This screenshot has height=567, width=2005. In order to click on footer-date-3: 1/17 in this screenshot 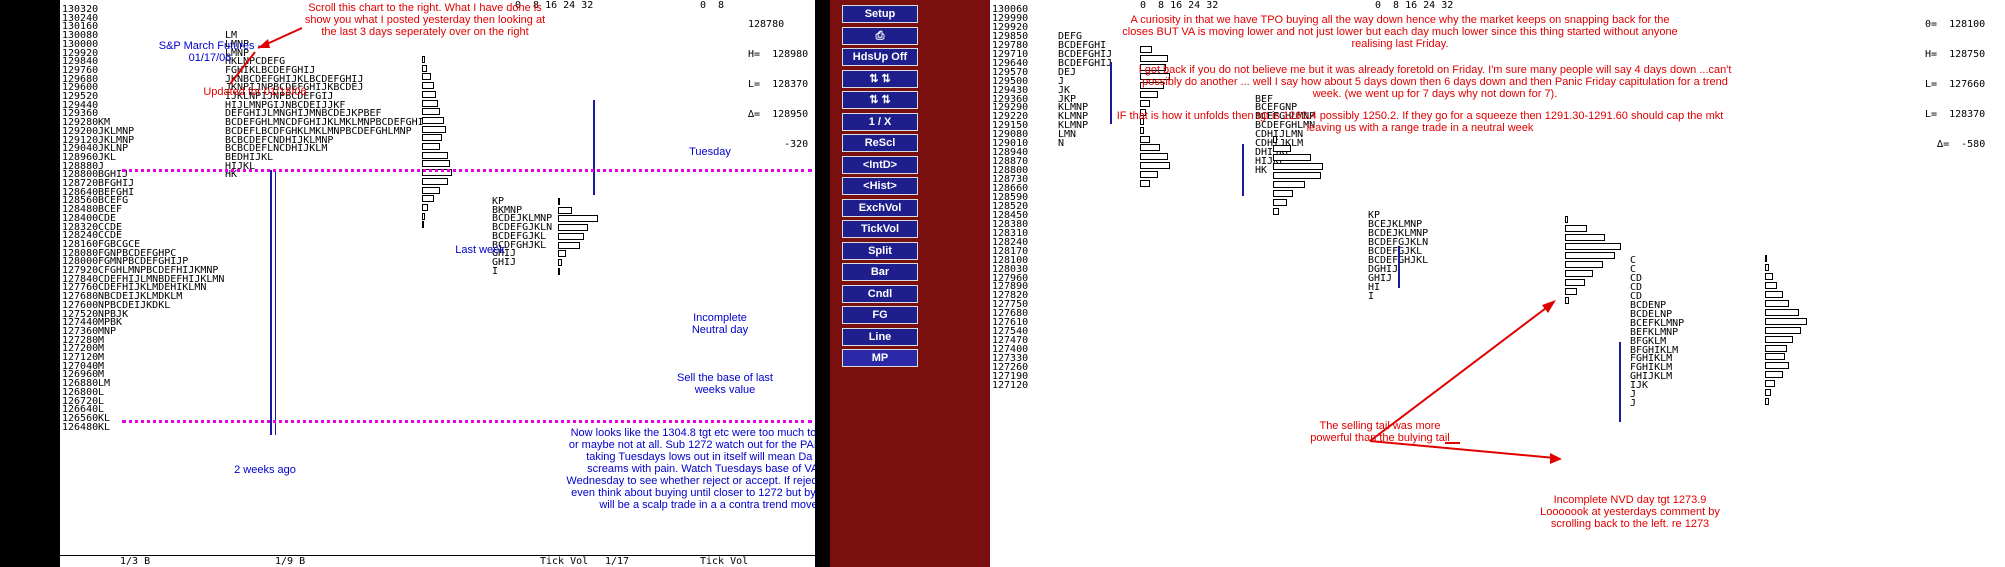, I will do `click(617, 561)`.